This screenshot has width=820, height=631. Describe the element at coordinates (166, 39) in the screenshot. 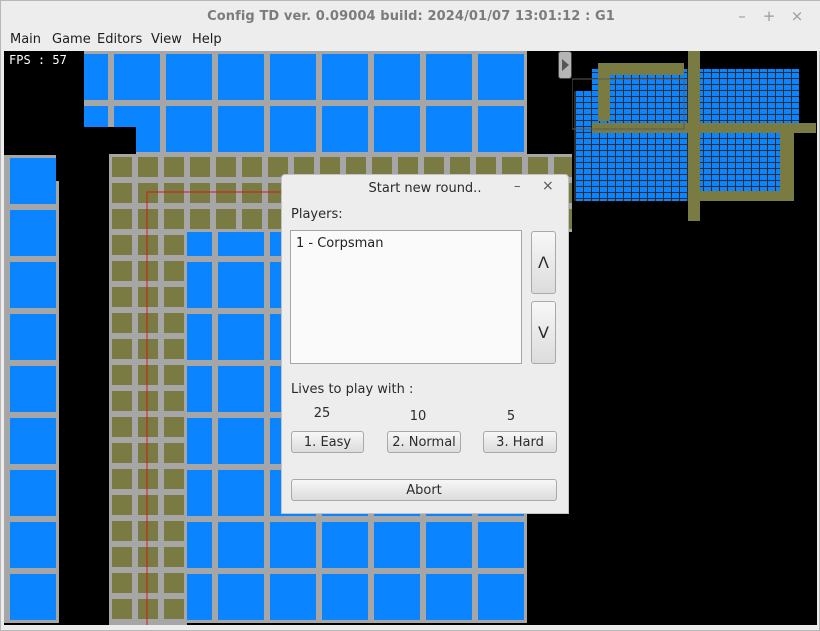

I see `menu-view: View` at that location.